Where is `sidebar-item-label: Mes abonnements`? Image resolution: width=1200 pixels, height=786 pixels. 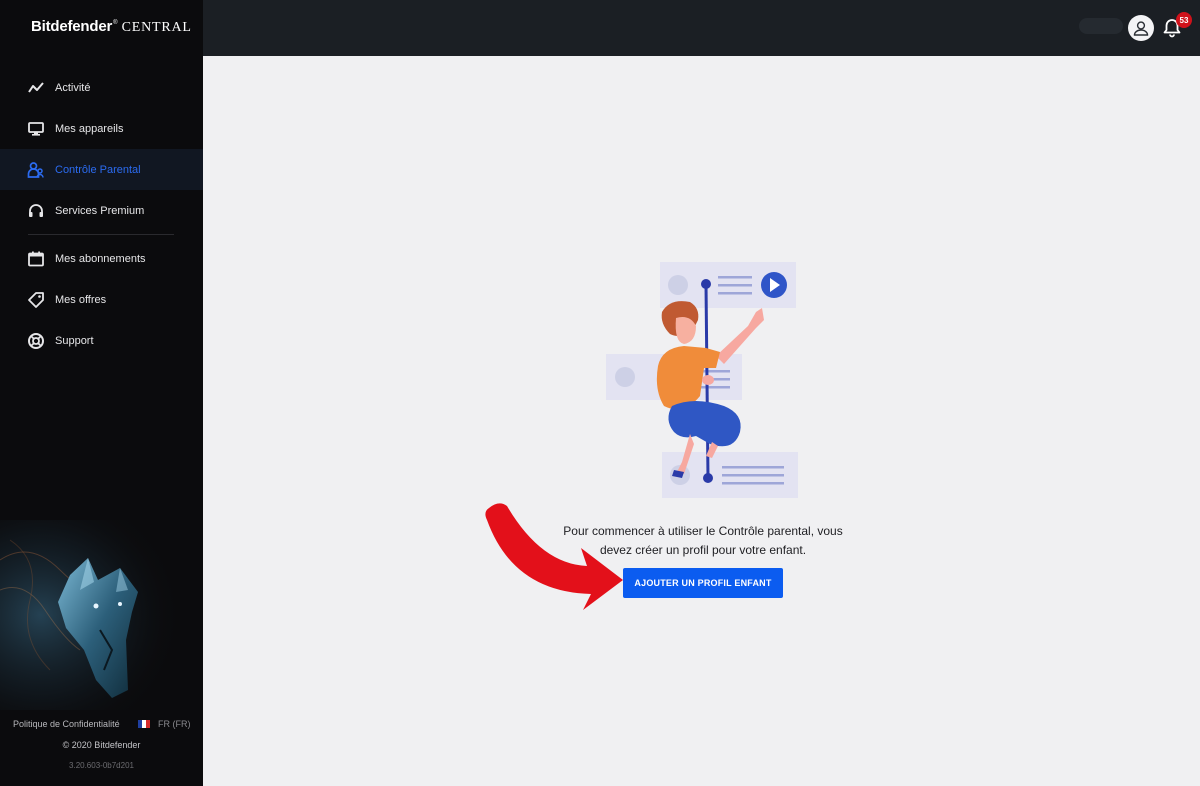 sidebar-item-label: Mes abonnements is located at coordinates (100, 258).